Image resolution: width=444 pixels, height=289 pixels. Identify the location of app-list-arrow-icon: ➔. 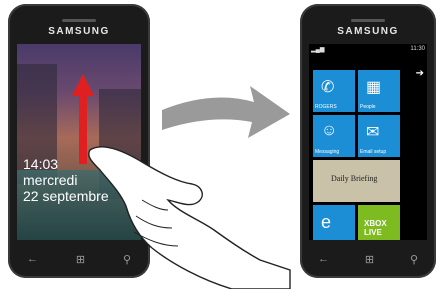
(420, 73).